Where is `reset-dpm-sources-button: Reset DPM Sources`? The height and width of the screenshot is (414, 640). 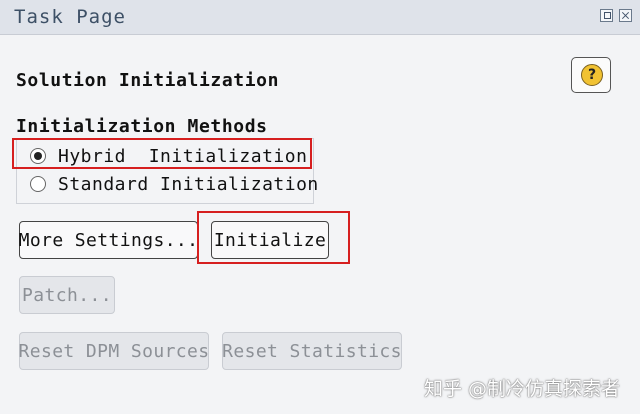 reset-dpm-sources-button: Reset DPM Sources is located at coordinates (113, 351).